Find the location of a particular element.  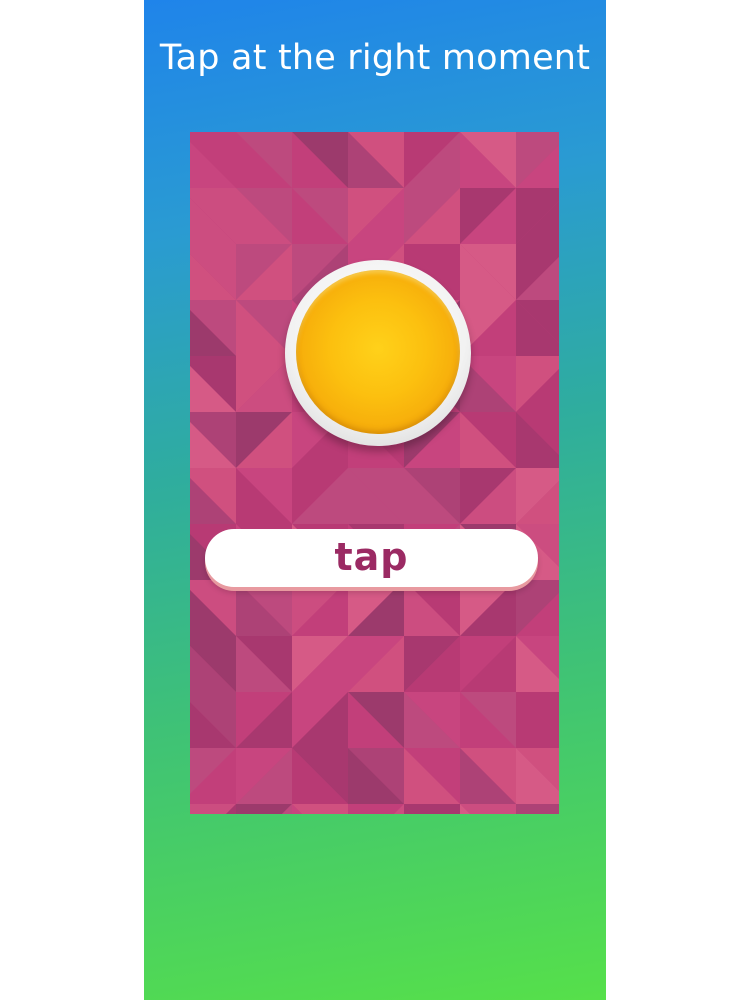

coin-target is located at coordinates (378, 353).